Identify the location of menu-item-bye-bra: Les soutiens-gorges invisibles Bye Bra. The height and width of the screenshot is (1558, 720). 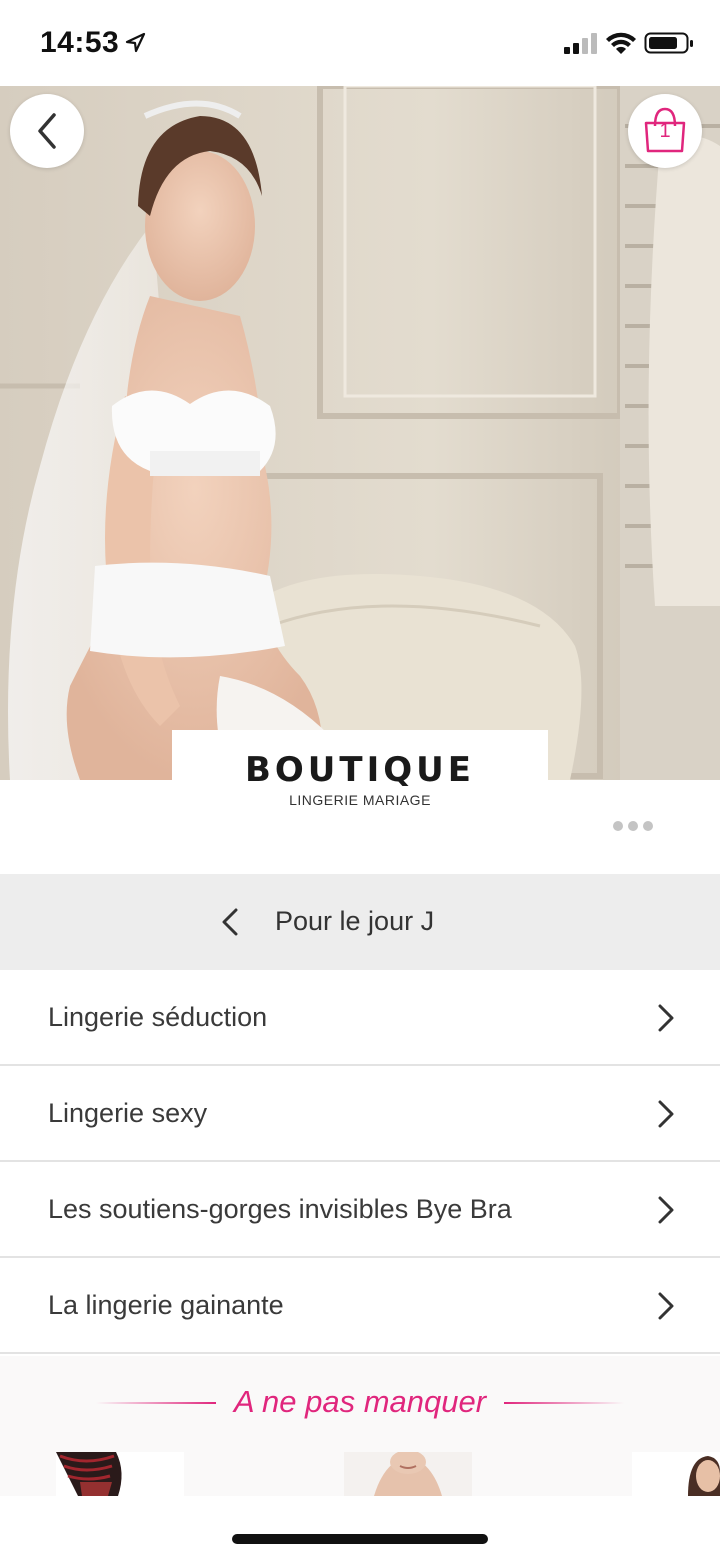
(360, 1210).